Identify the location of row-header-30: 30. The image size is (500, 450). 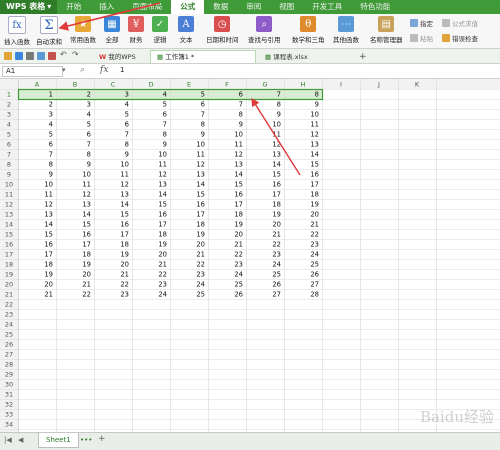
(9, 385).